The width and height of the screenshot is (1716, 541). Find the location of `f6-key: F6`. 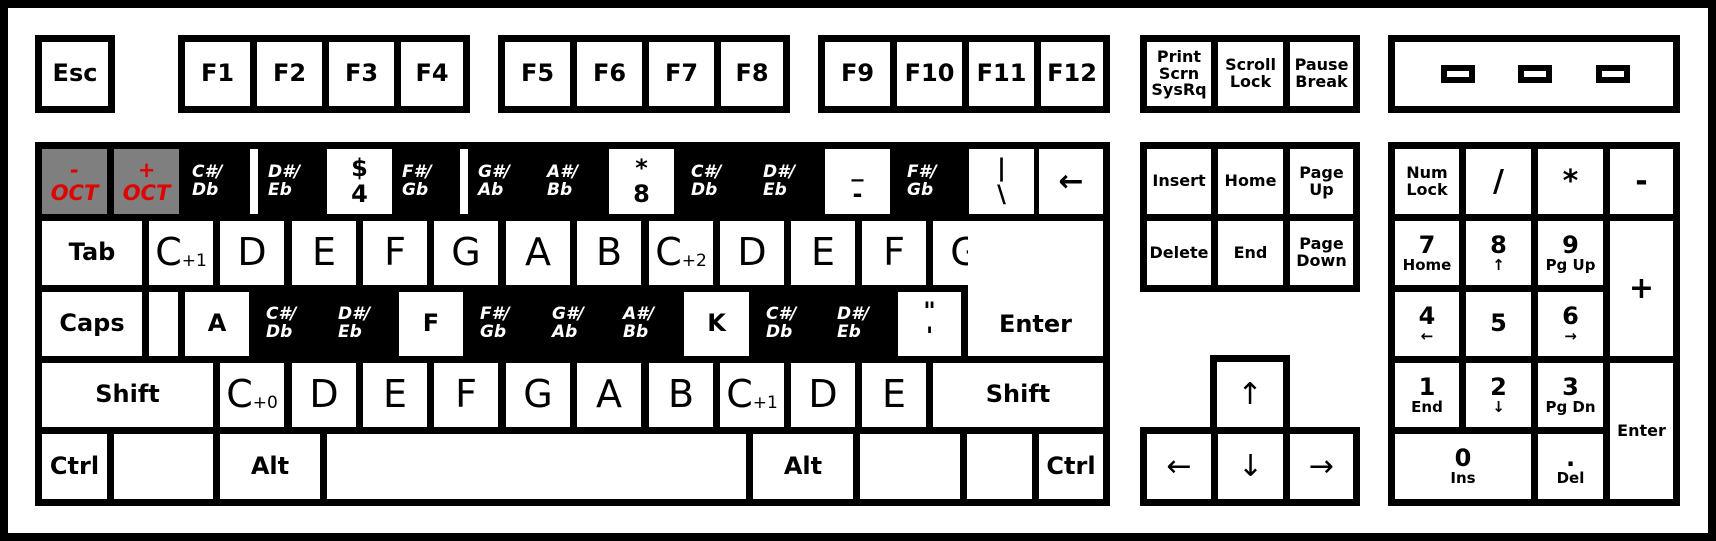

f6-key: F6 is located at coordinates (609, 74).